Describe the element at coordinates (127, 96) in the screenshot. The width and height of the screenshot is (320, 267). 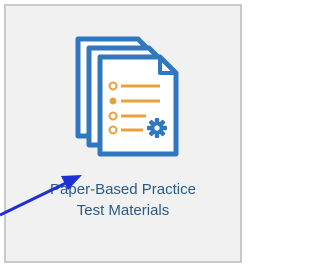
I see `document-stack-settings-icon` at that location.